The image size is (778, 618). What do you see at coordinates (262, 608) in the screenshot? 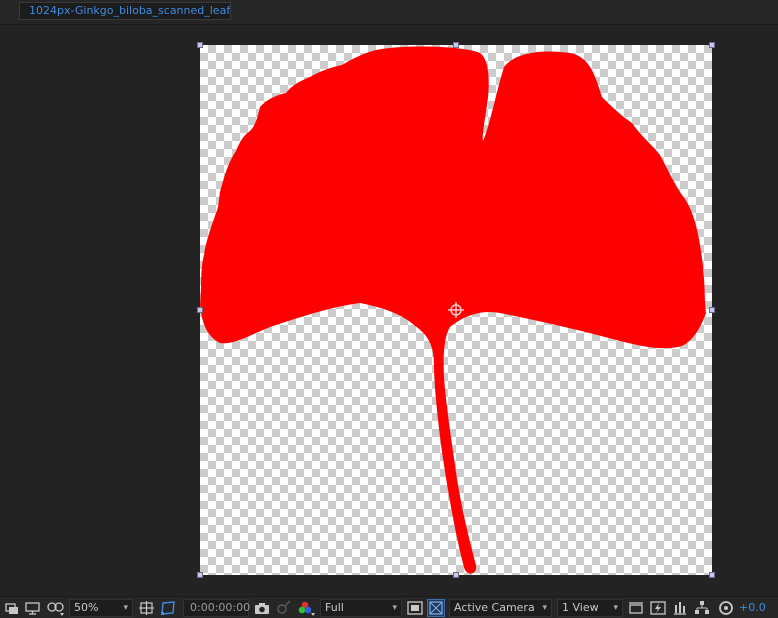
I see `snapshot-icon` at bounding box center [262, 608].